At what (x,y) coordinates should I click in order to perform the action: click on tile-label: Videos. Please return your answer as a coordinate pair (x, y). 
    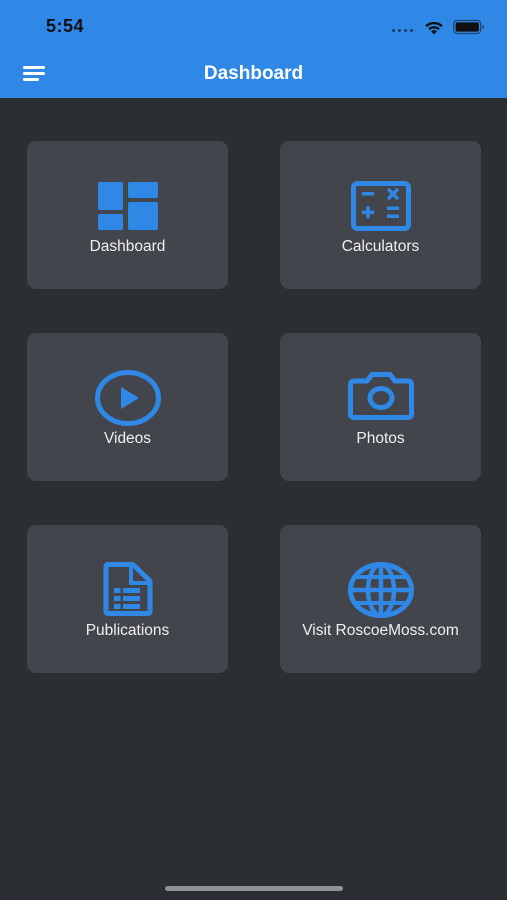
    Looking at the image, I should click on (127, 438).